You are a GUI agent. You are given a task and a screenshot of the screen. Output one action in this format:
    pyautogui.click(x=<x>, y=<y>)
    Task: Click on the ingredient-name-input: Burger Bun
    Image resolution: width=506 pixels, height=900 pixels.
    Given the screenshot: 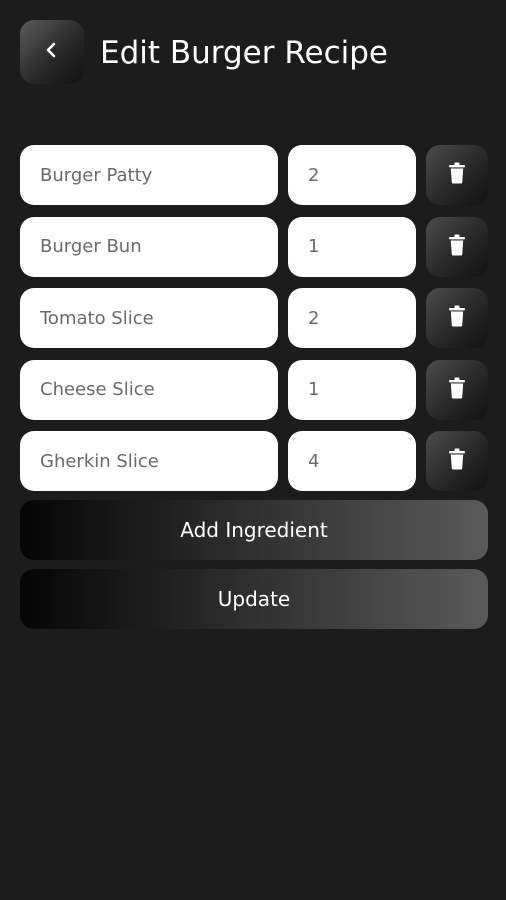 What is the action you would take?
    pyautogui.click(x=149, y=246)
    